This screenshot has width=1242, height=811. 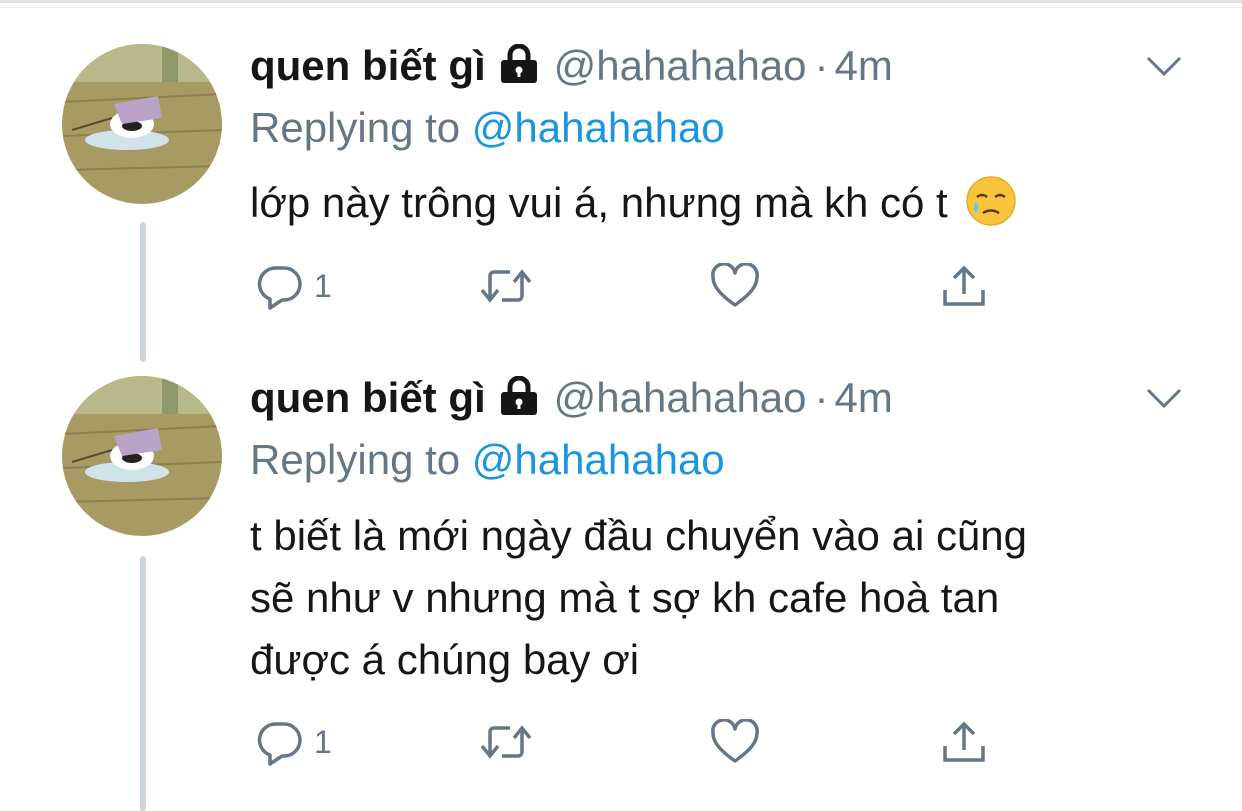 What do you see at coordinates (625, 597) in the screenshot?
I see `tweet-text-line: sẽ như v nhưng mà t sợ kh cafe hoà tan` at bounding box center [625, 597].